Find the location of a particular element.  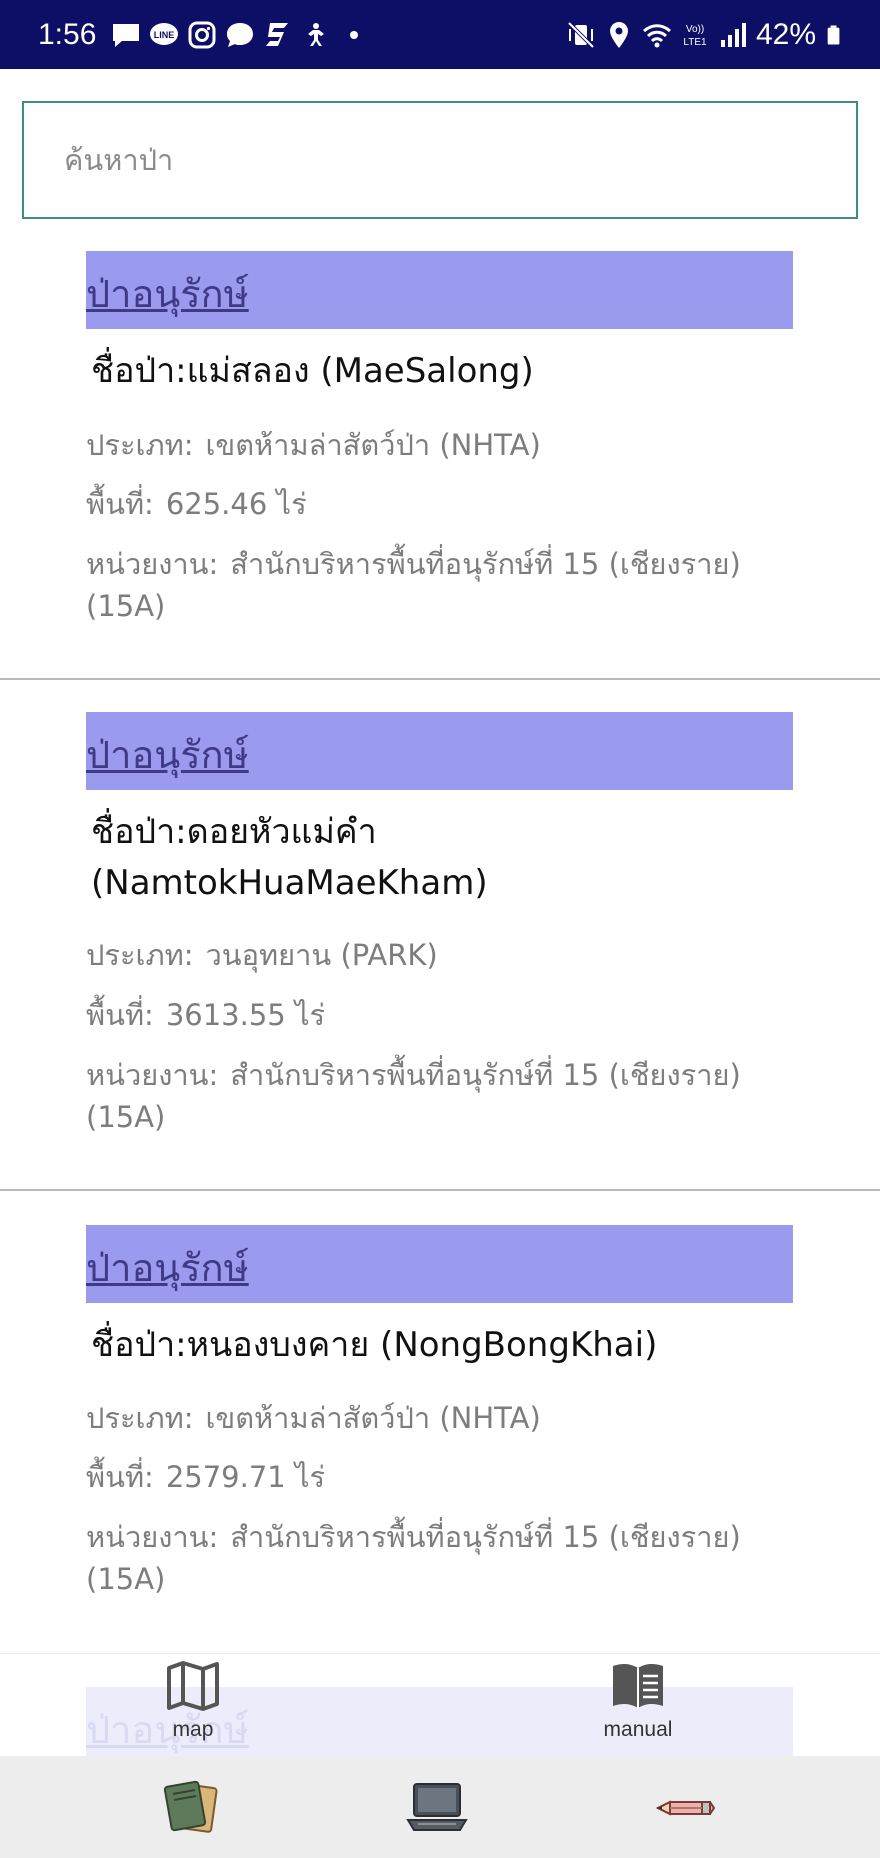

volte-icon: Vo)) LTE1 is located at coordinates (695, 36).